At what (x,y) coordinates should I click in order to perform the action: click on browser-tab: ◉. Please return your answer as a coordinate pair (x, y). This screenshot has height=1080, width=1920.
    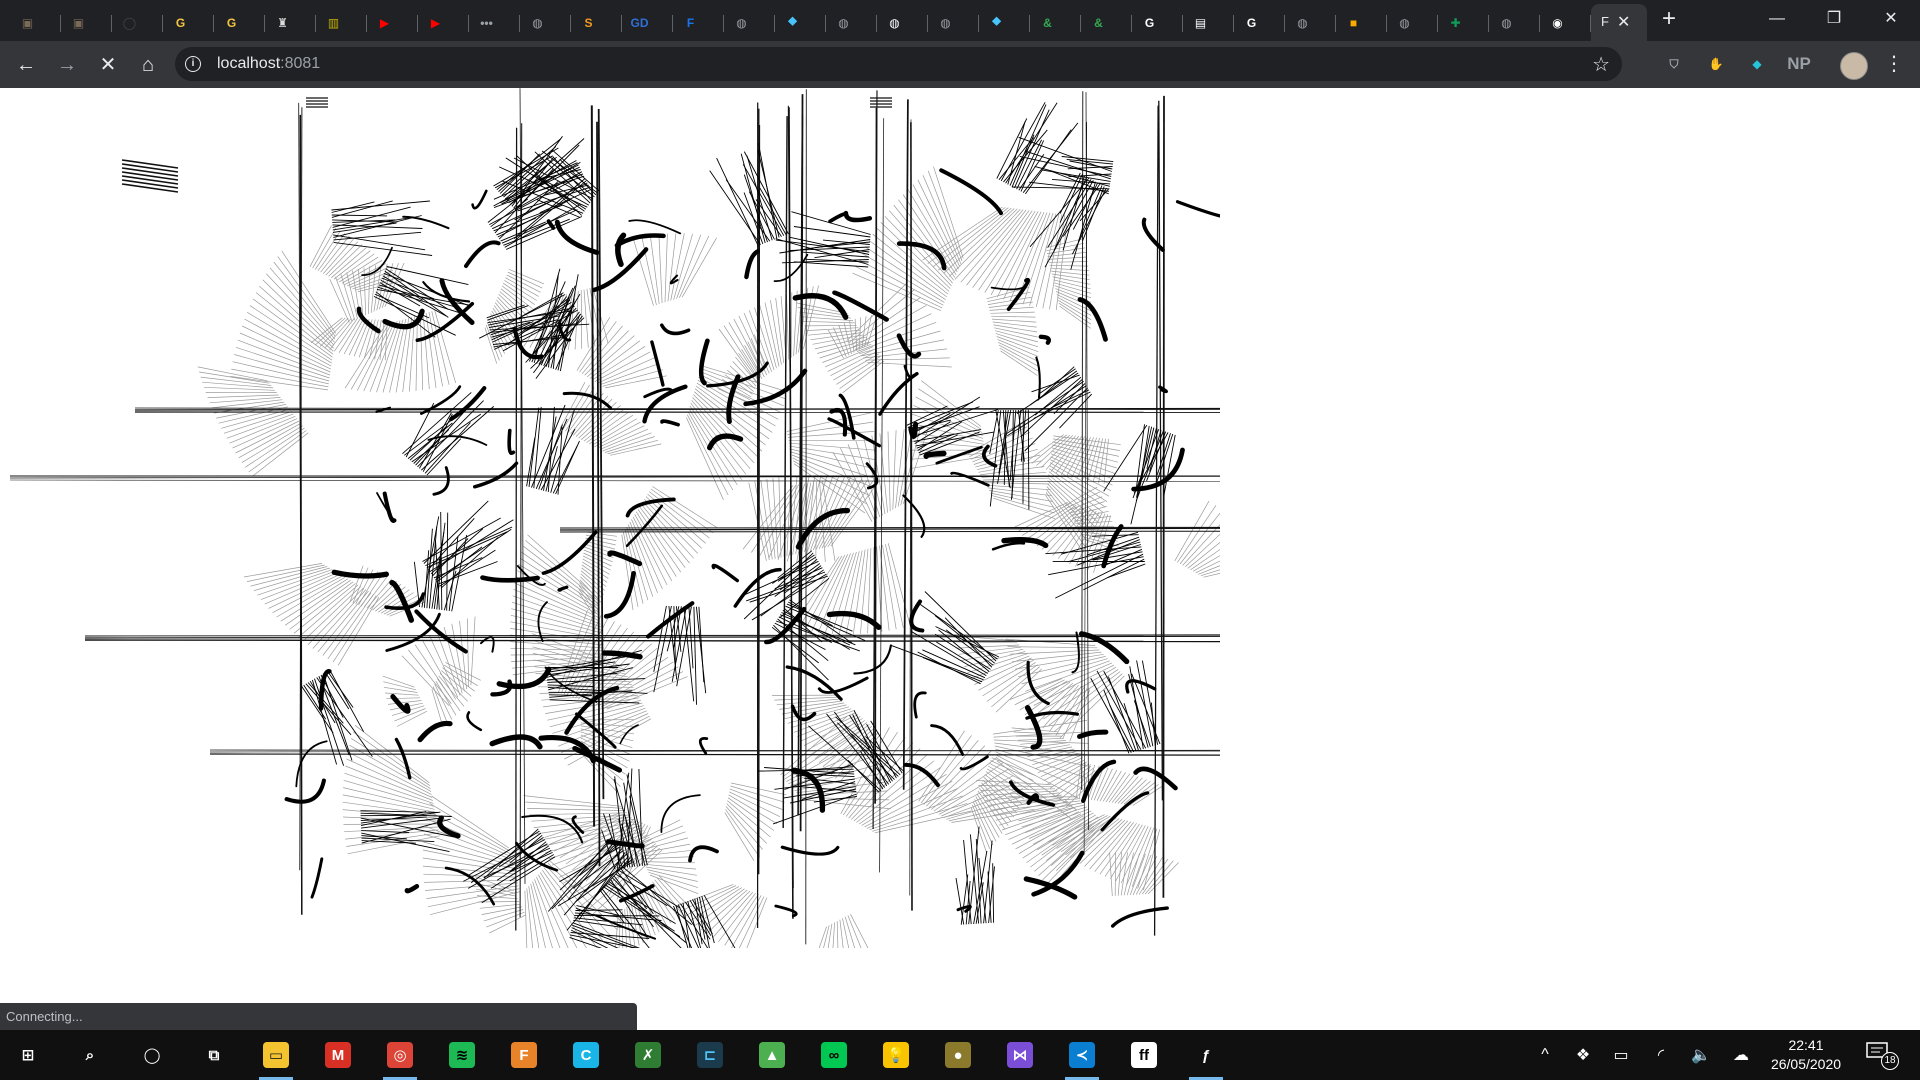
    Looking at the image, I should click on (1565, 22).